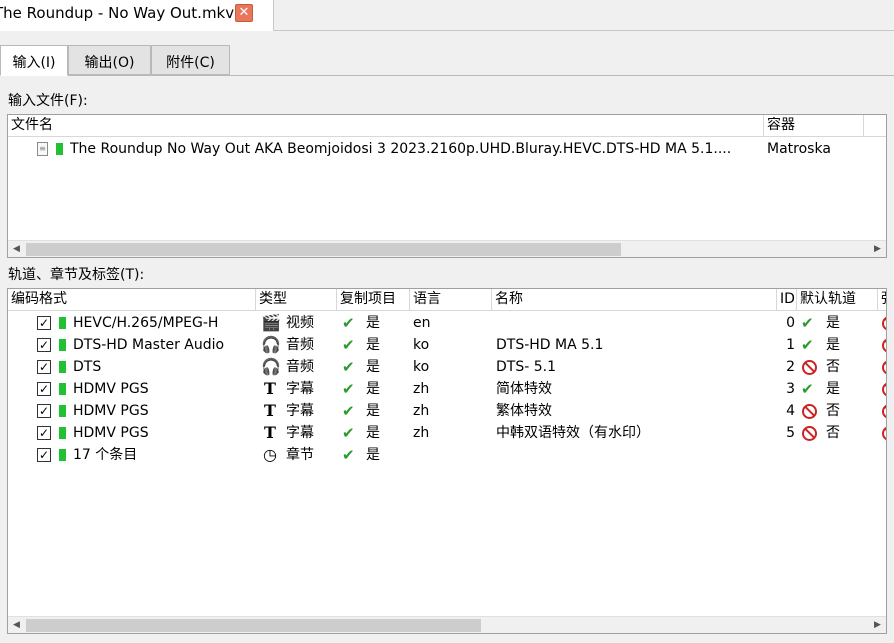 Image resolution: width=894 pixels, height=643 pixels. Describe the element at coordinates (447, 411) in the screenshot. I see `track-row: ✓ HDMV PGS T 字幕 ✔ 是 zh 繁体特效 4 否` at that location.